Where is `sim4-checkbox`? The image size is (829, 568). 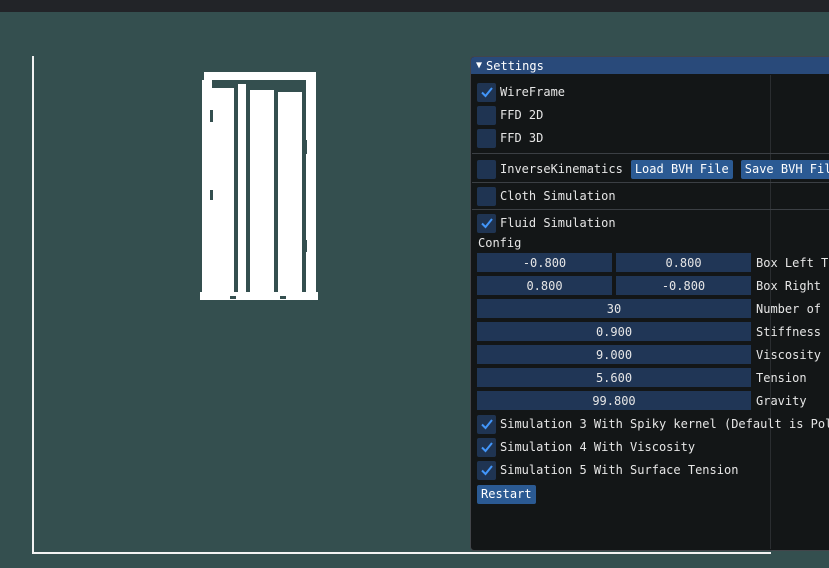
sim4-checkbox is located at coordinates (486, 447).